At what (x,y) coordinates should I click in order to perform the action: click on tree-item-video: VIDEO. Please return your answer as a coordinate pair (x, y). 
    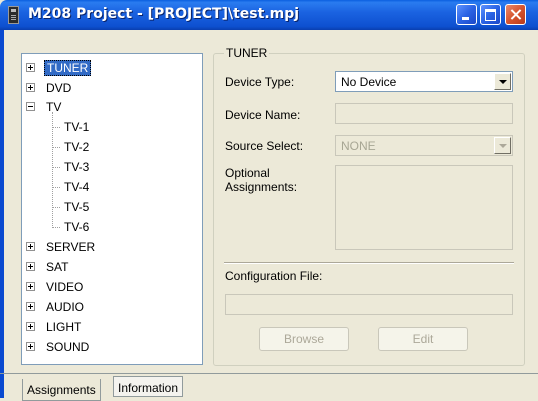
    Looking at the image, I should click on (112, 287).